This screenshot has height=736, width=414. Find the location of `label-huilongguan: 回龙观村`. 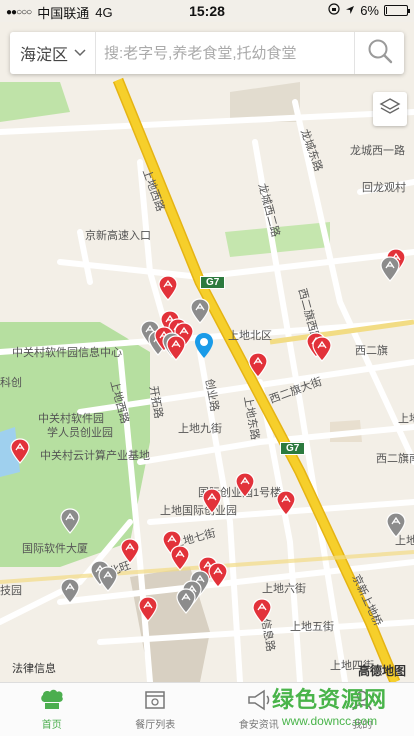

label-huilongguan: 回龙观村 is located at coordinates (384, 188).